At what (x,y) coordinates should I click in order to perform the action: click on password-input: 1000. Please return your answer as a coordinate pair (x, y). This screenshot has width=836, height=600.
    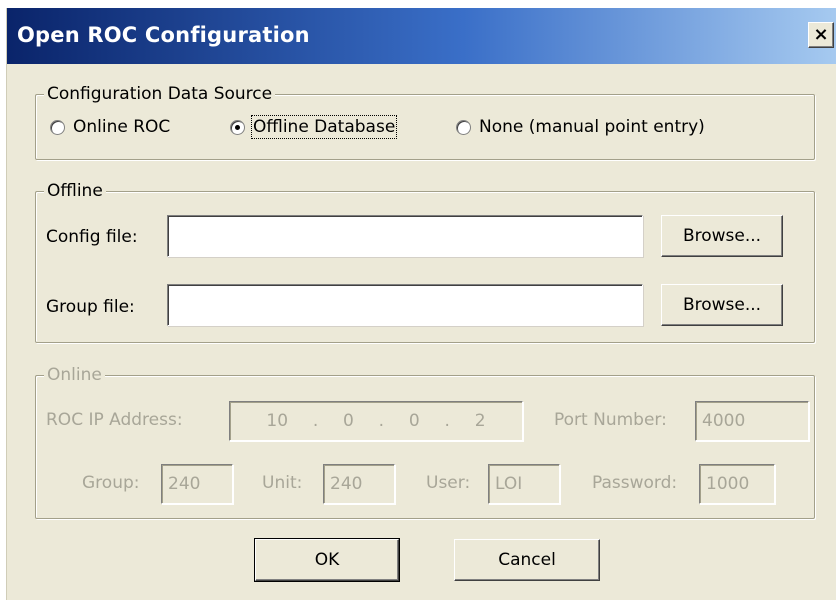
    Looking at the image, I should click on (737, 484).